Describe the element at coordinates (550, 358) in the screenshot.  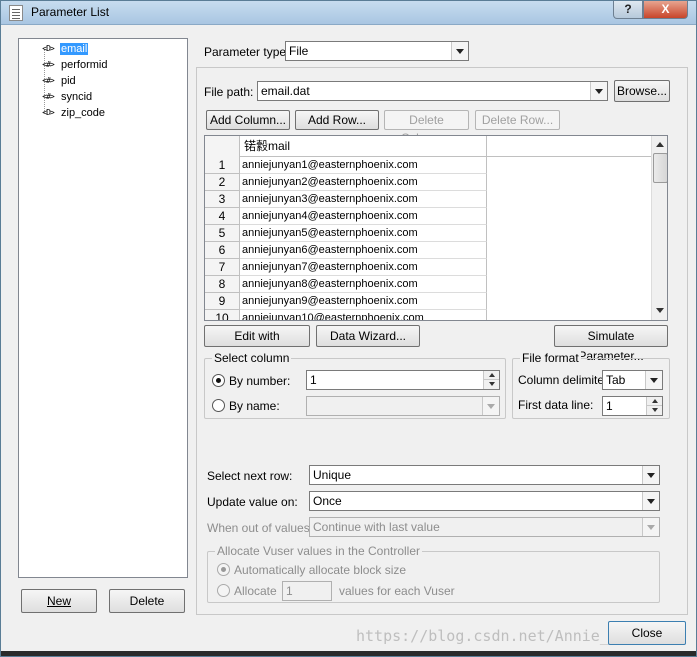
I see `file-format-title: File format` at that location.